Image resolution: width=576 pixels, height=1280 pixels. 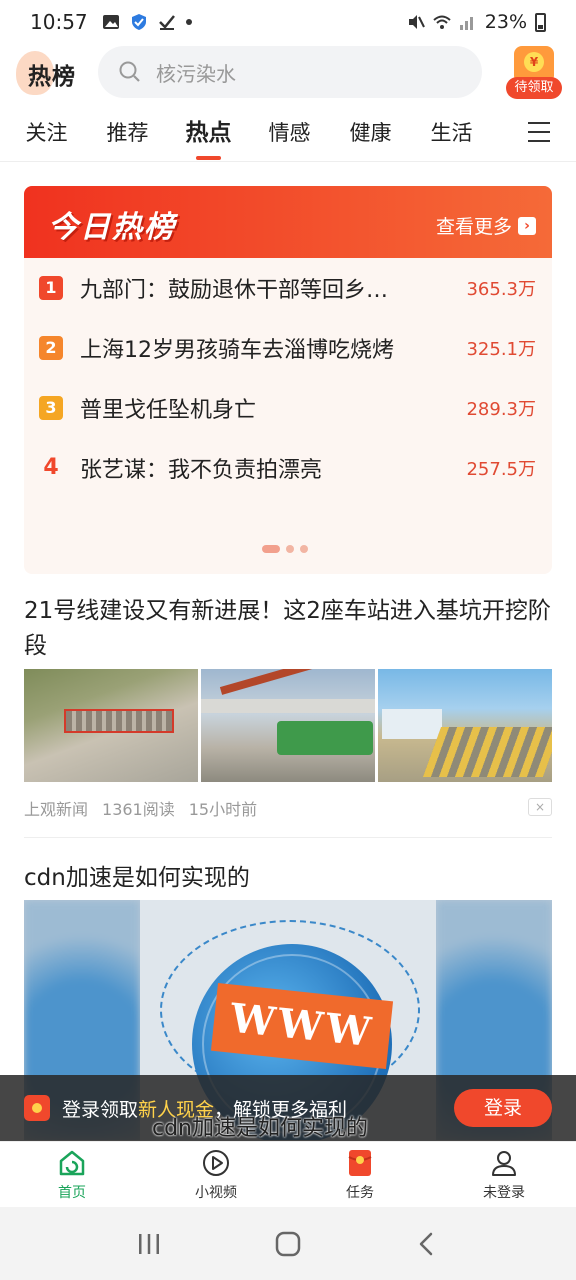 I want to click on news-meta: 上观新闻 1361阅读 15小时前, so click(x=140, y=808).